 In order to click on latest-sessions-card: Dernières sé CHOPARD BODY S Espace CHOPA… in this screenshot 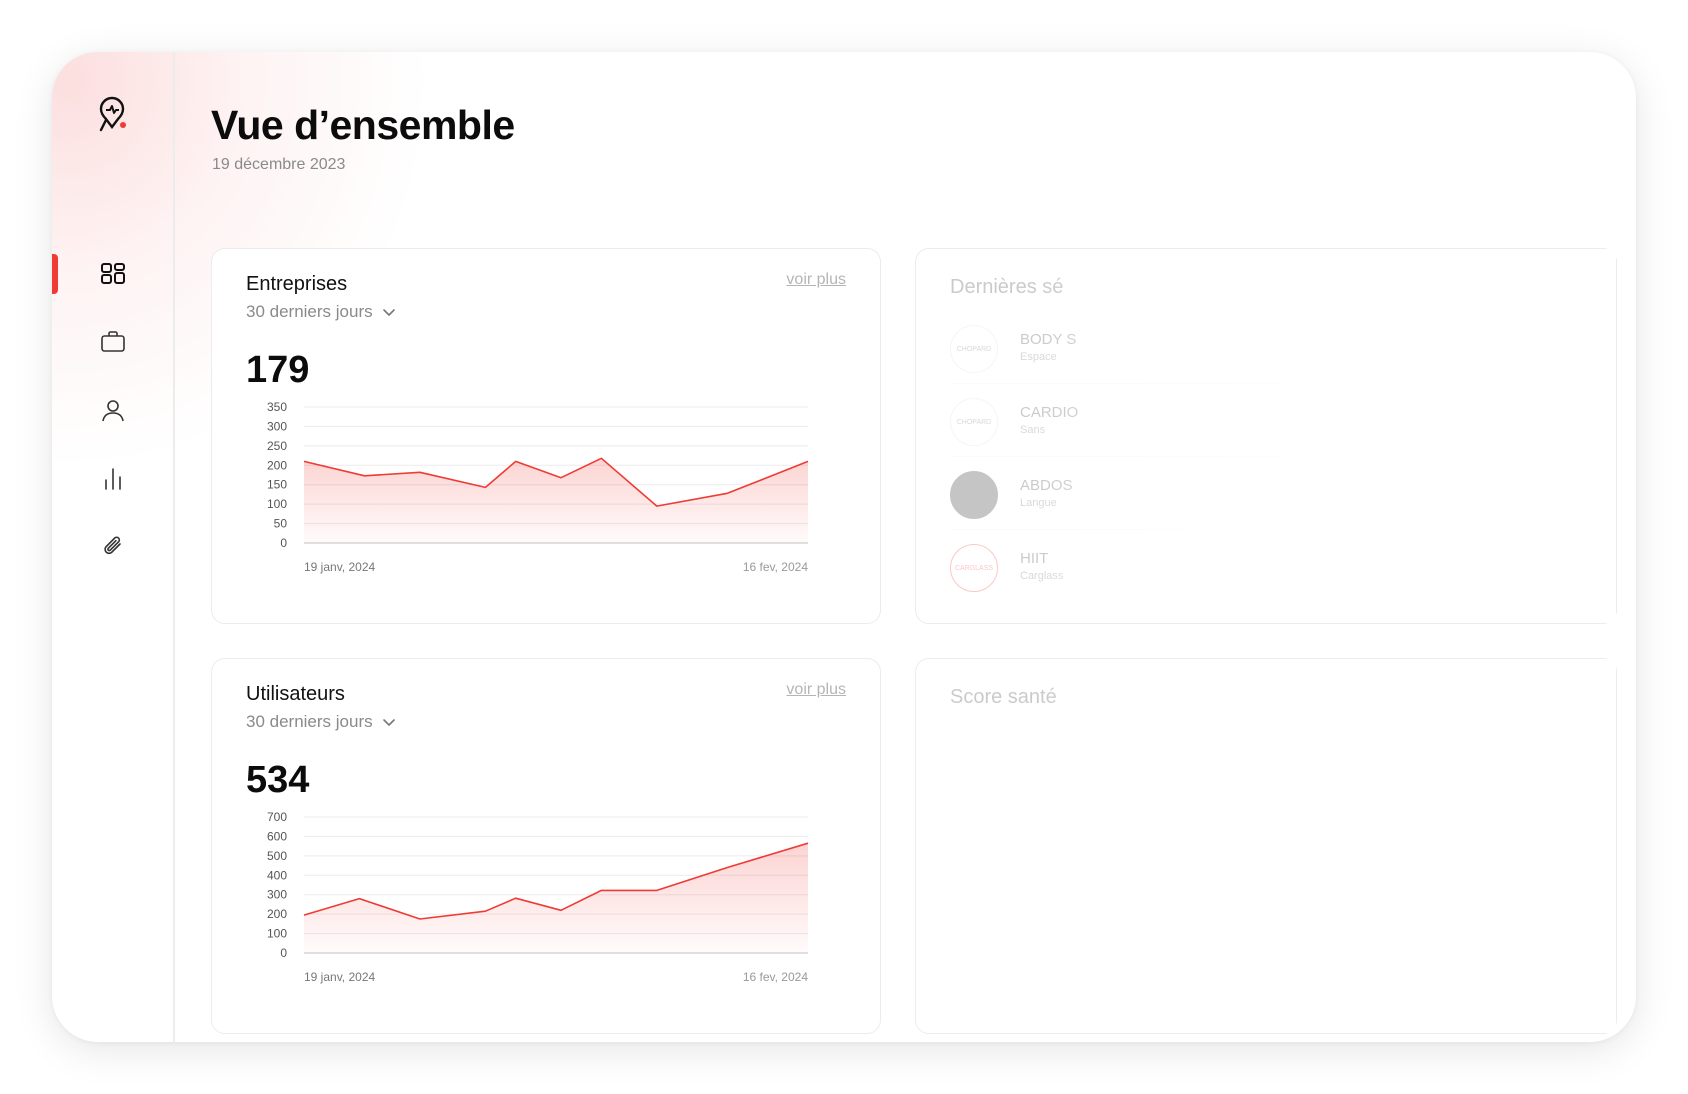, I will do `click(1266, 436)`.